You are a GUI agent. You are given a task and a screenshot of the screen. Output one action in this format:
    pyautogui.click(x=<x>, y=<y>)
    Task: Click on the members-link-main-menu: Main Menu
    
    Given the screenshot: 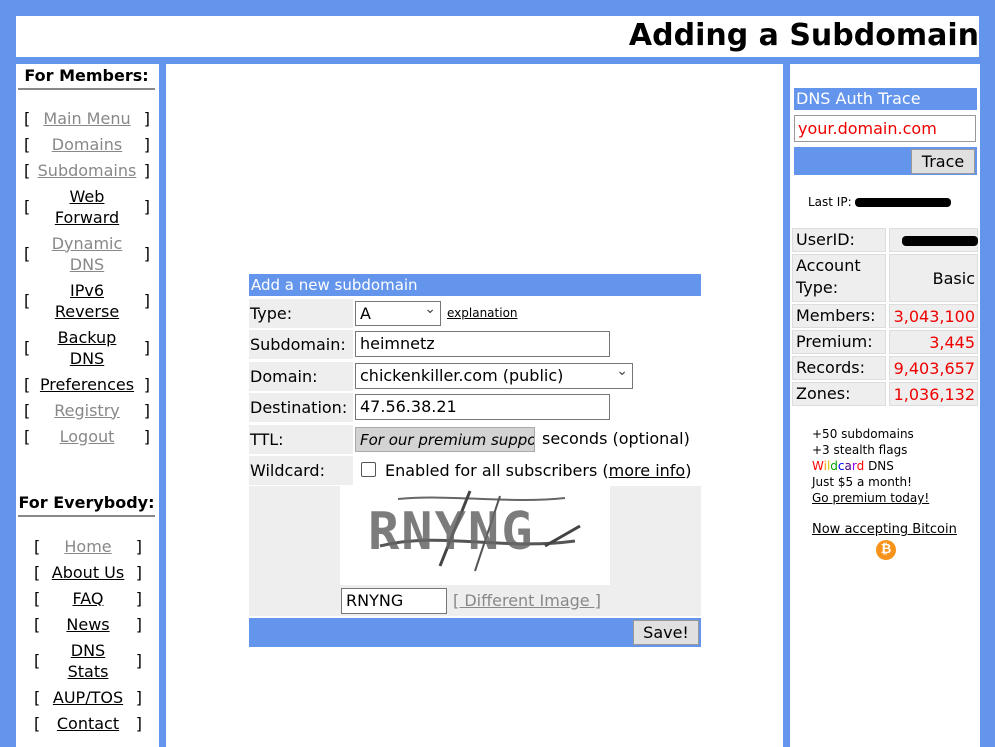 What is the action you would take?
    pyautogui.click(x=87, y=118)
    